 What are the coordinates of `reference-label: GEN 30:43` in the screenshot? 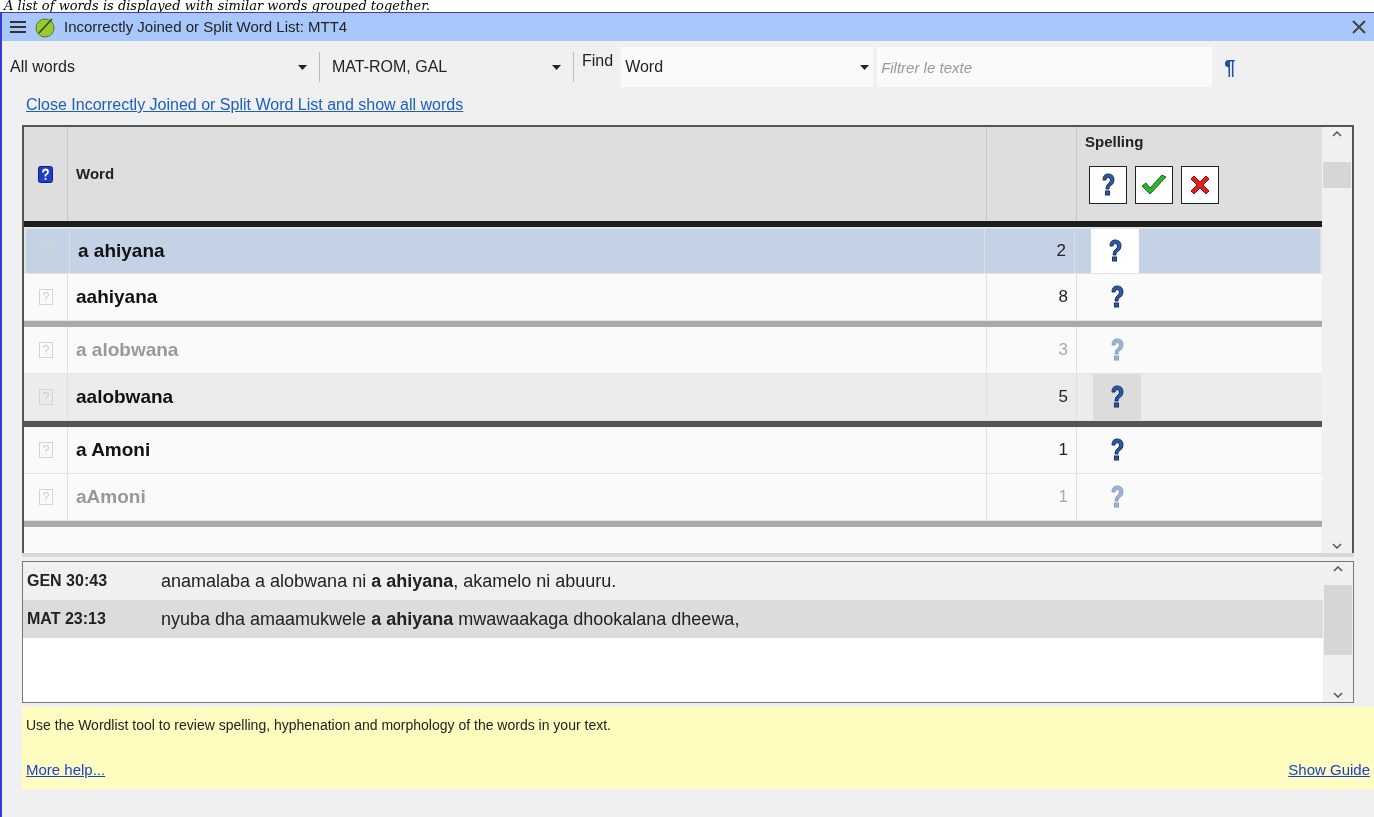 It's located at (68, 581).